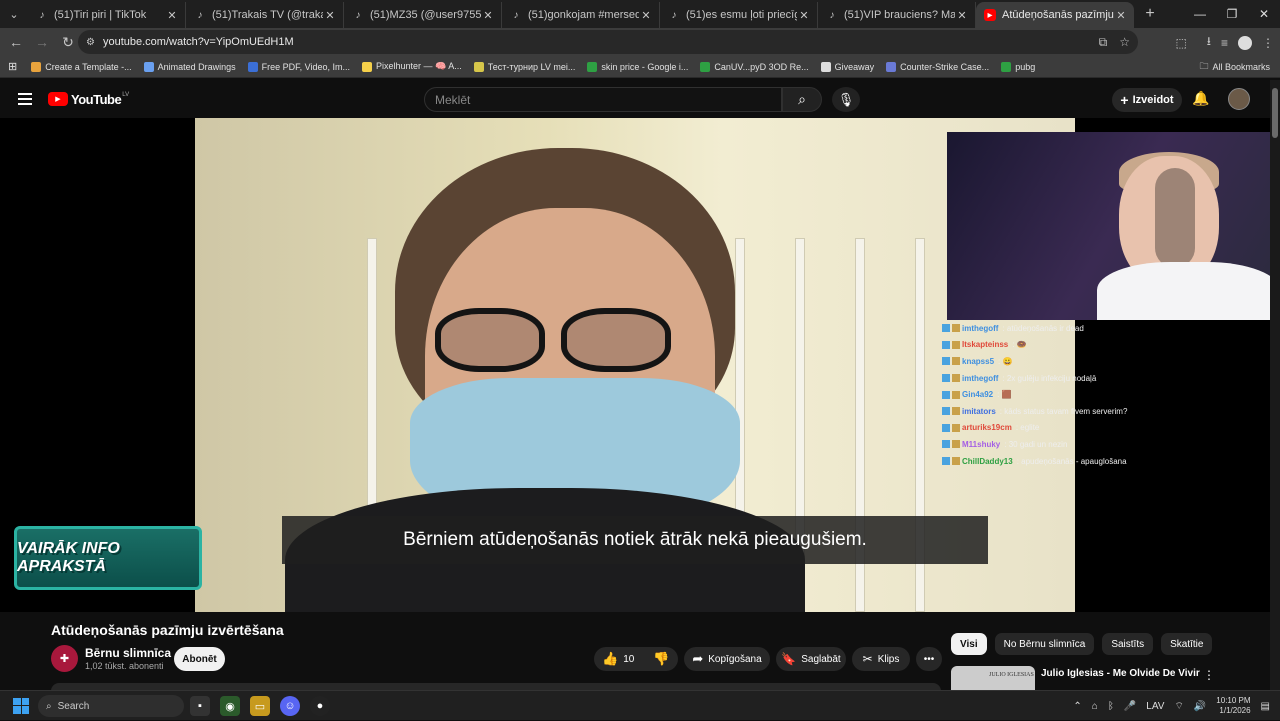 This screenshot has height=721, width=1280. What do you see at coordinates (881, 659) in the screenshot?
I see `clip-button: ✂ Klips` at bounding box center [881, 659].